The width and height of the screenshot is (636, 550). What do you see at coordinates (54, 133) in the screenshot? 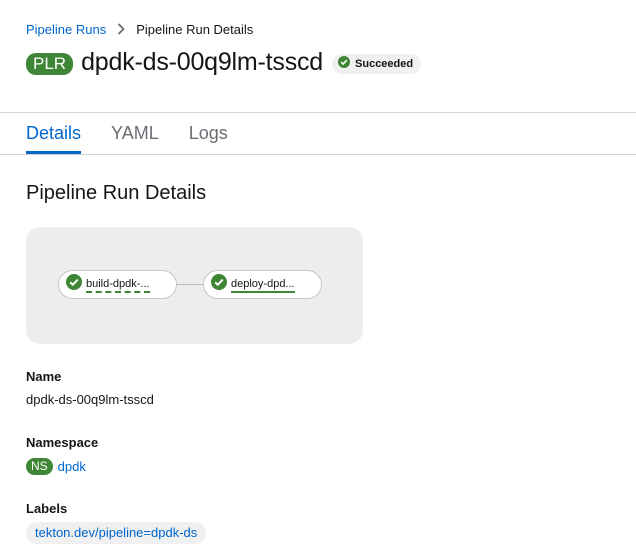
I see `tab-details: Details` at bounding box center [54, 133].